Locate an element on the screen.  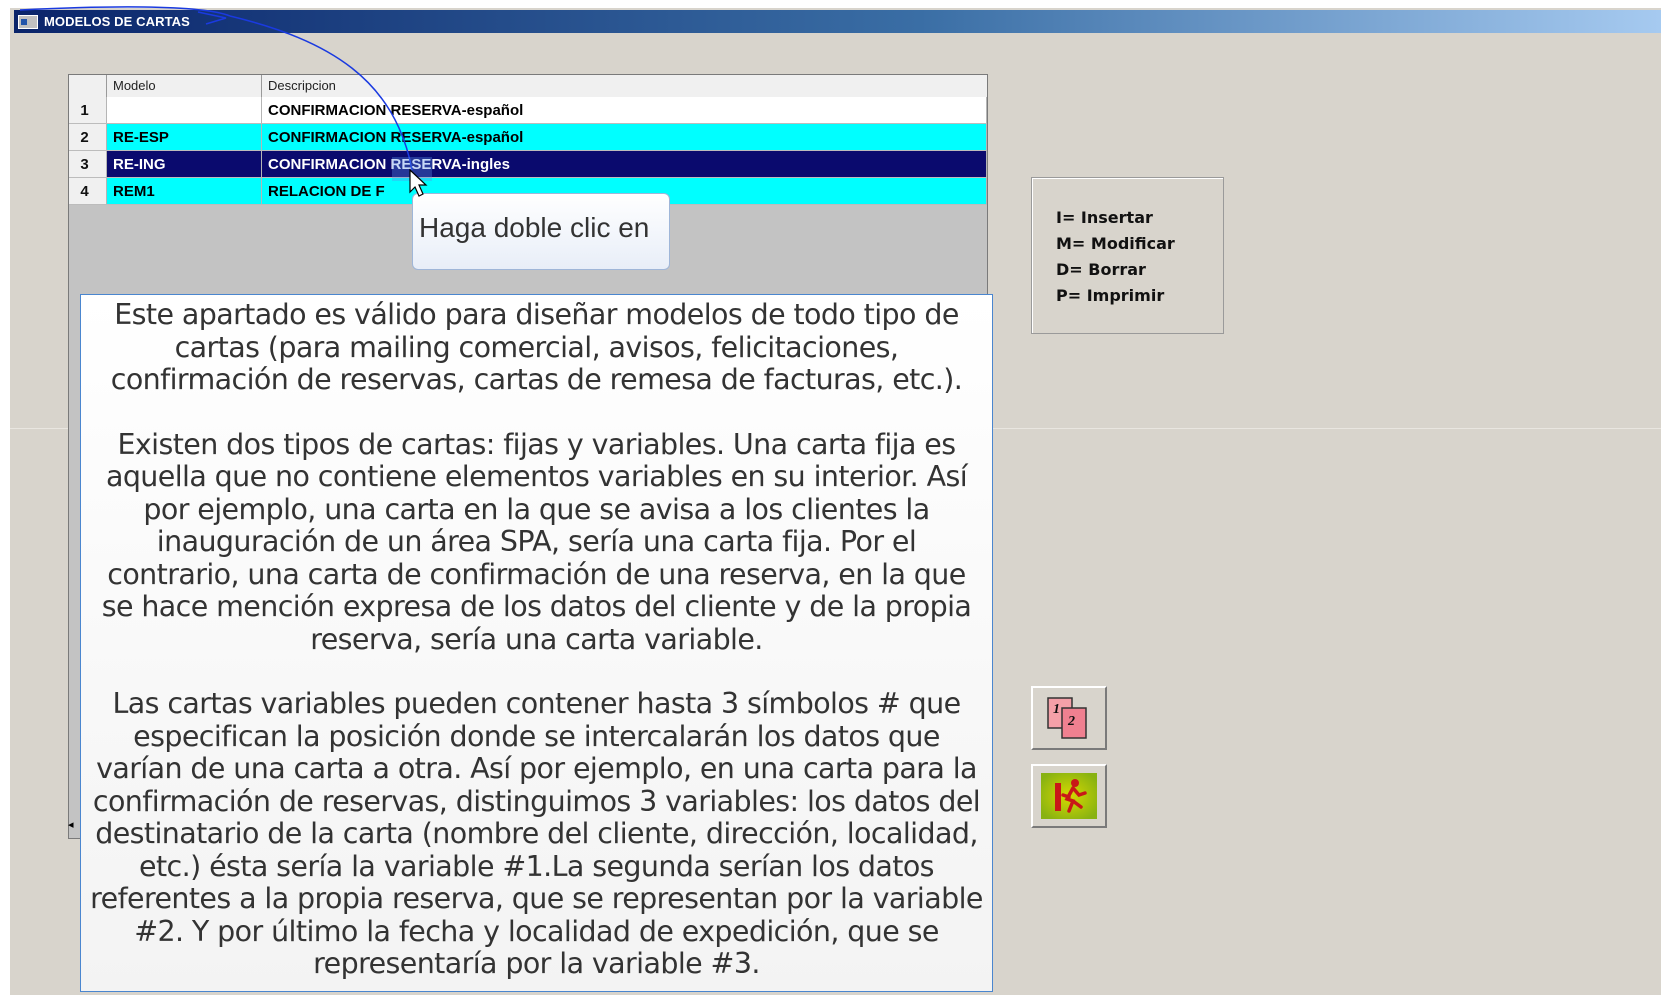
row-number: 1 is located at coordinates (88, 110).